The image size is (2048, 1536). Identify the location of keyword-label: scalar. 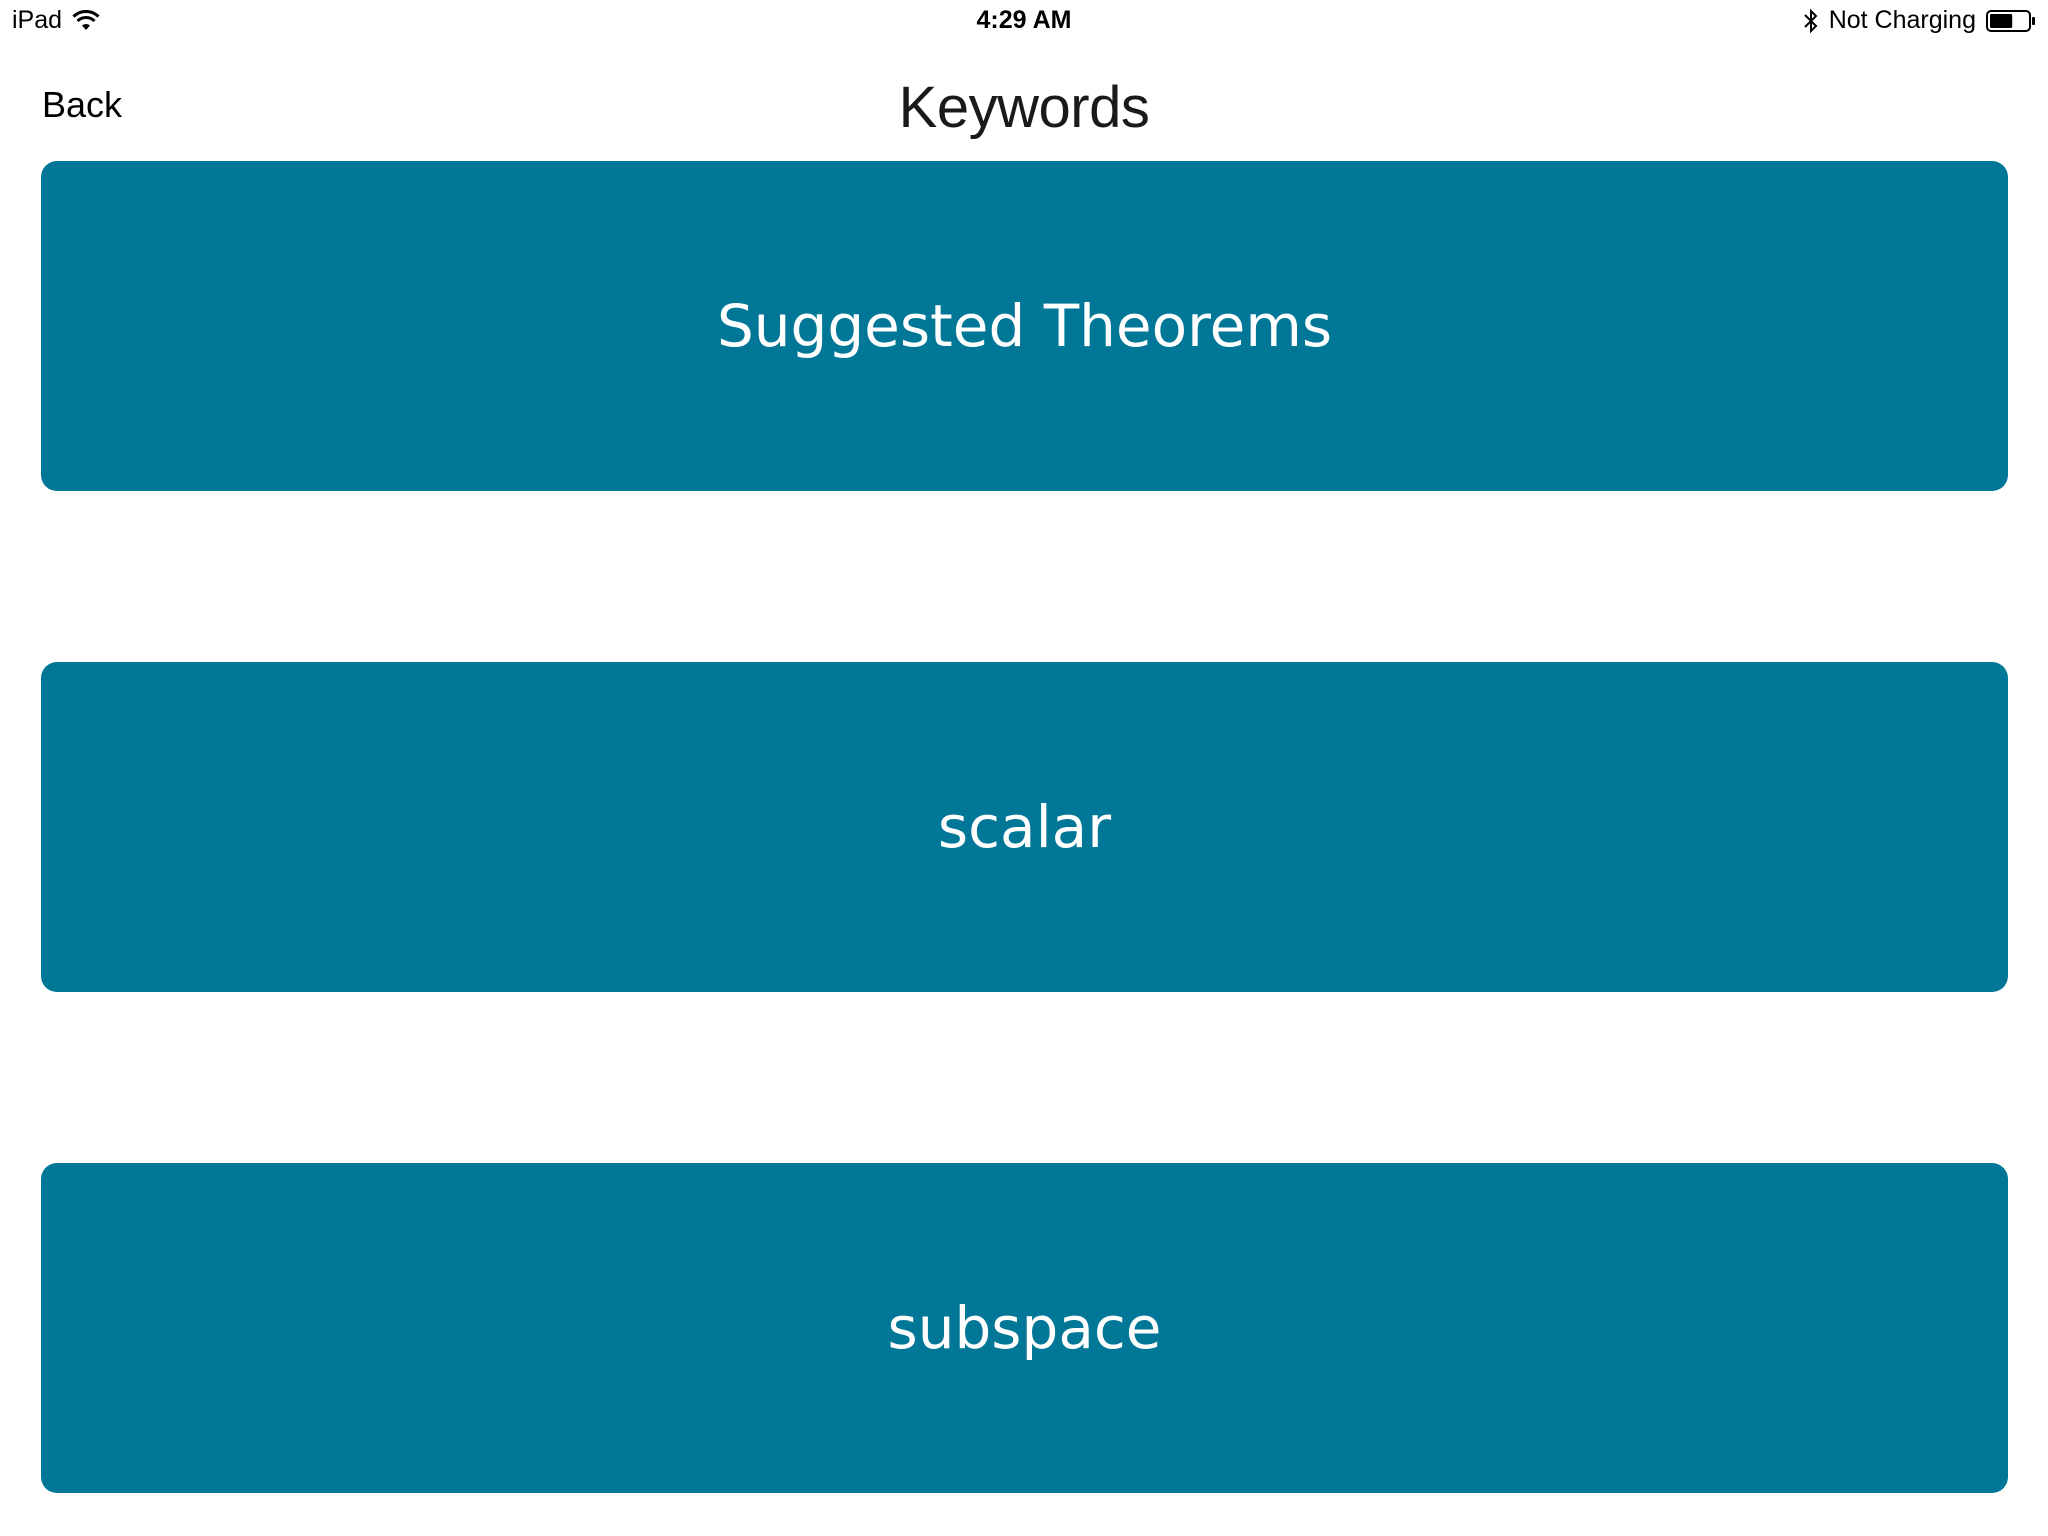
(1024, 827).